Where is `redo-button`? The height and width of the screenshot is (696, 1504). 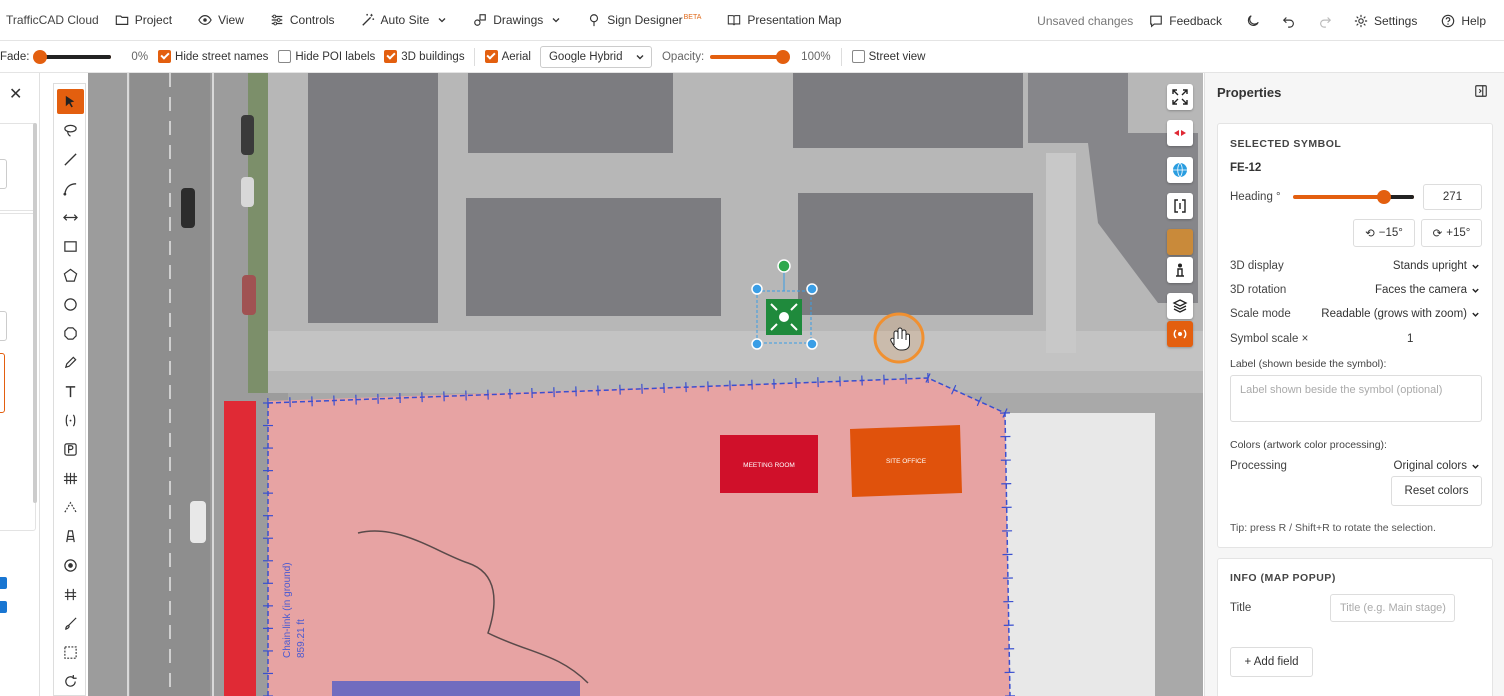 redo-button is located at coordinates (1325, 21).